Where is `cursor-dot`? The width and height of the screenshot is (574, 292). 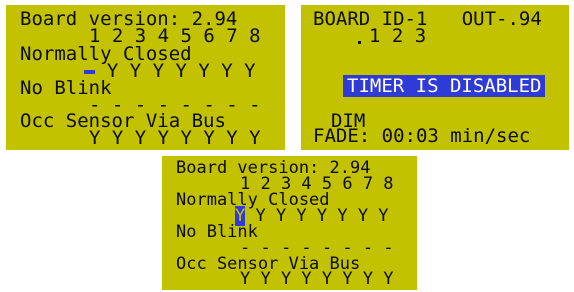
cursor-dot is located at coordinates (359, 42).